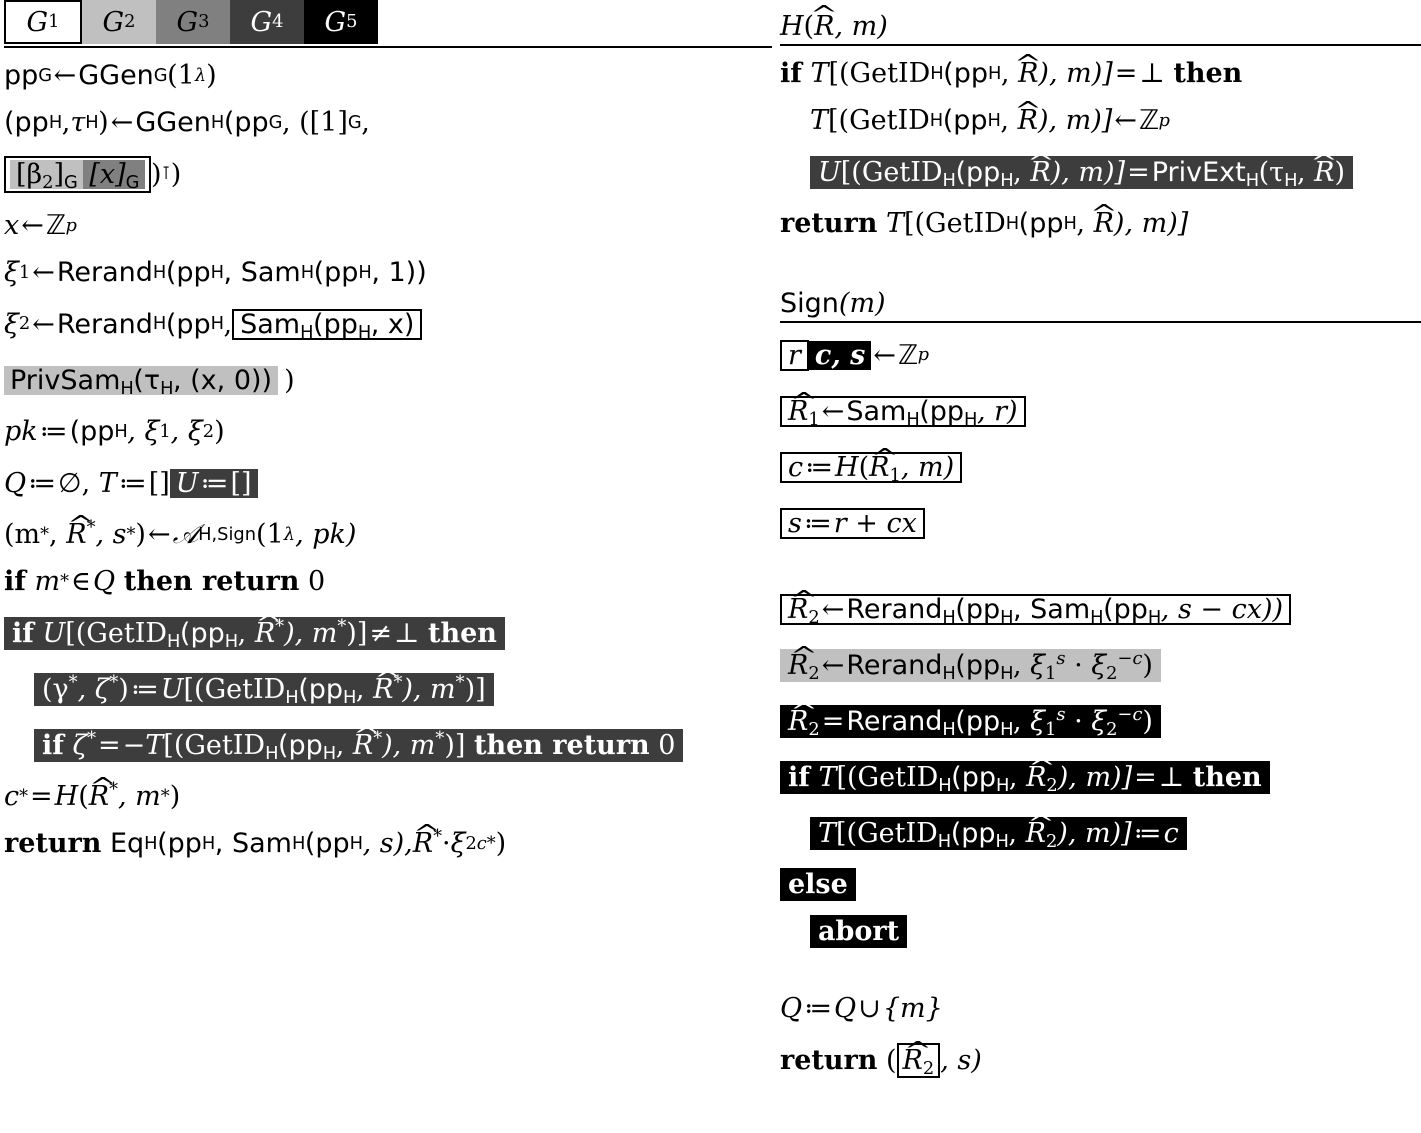  What do you see at coordinates (388, 483) in the screenshot?
I see `main-line-9: Q ≔ ∅, T ≔[] U≔[]` at bounding box center [388, 483].